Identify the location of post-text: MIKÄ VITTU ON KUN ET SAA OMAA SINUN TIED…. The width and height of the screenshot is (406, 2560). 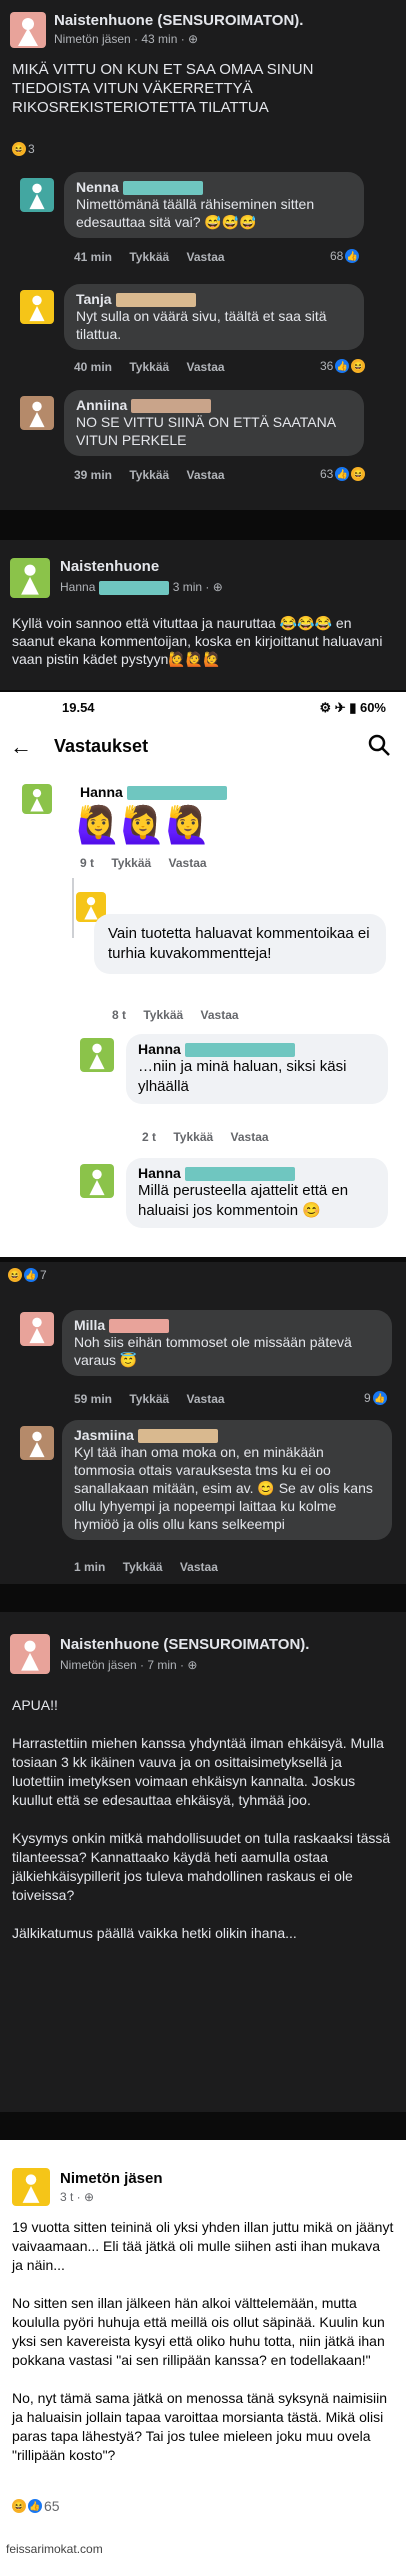
(165, 88).